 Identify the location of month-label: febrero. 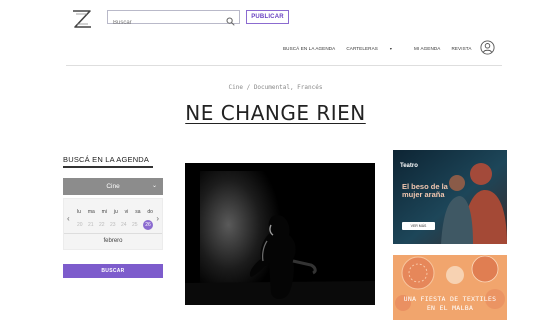
(113, 241).